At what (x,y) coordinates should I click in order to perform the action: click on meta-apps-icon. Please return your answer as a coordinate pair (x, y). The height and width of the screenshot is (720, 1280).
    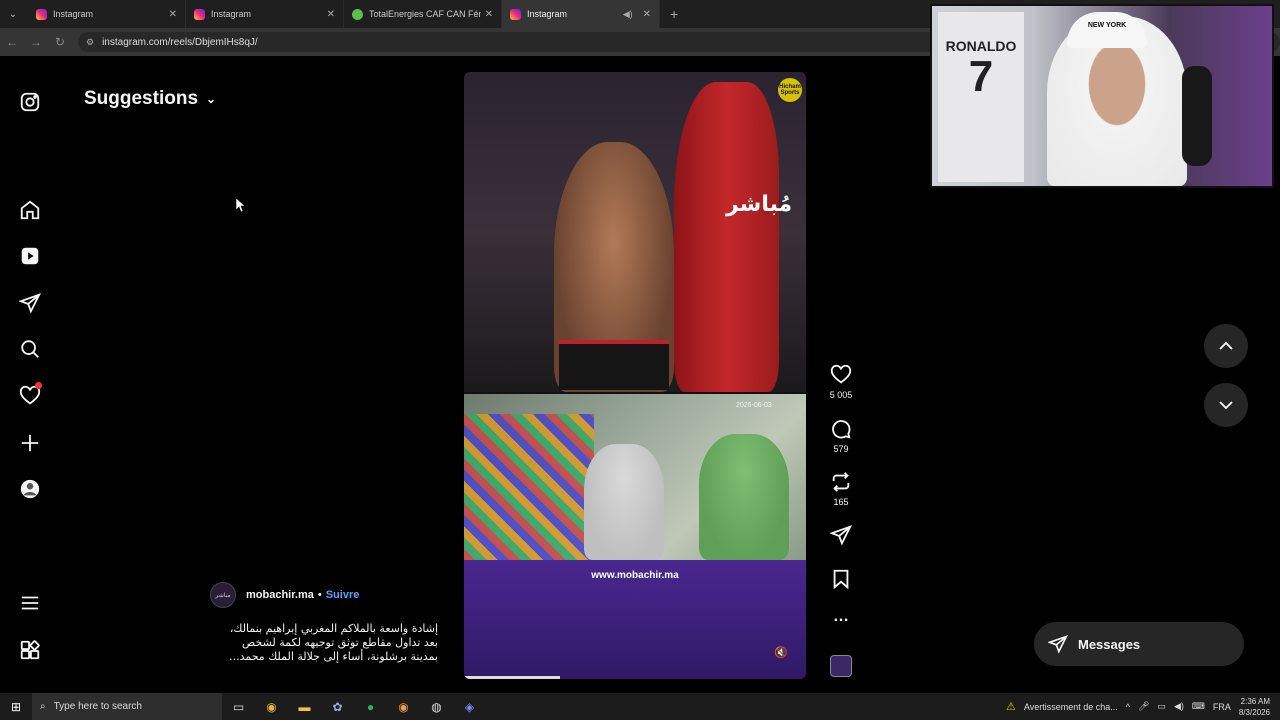
    Looking at the image, I should click on (30, 650).